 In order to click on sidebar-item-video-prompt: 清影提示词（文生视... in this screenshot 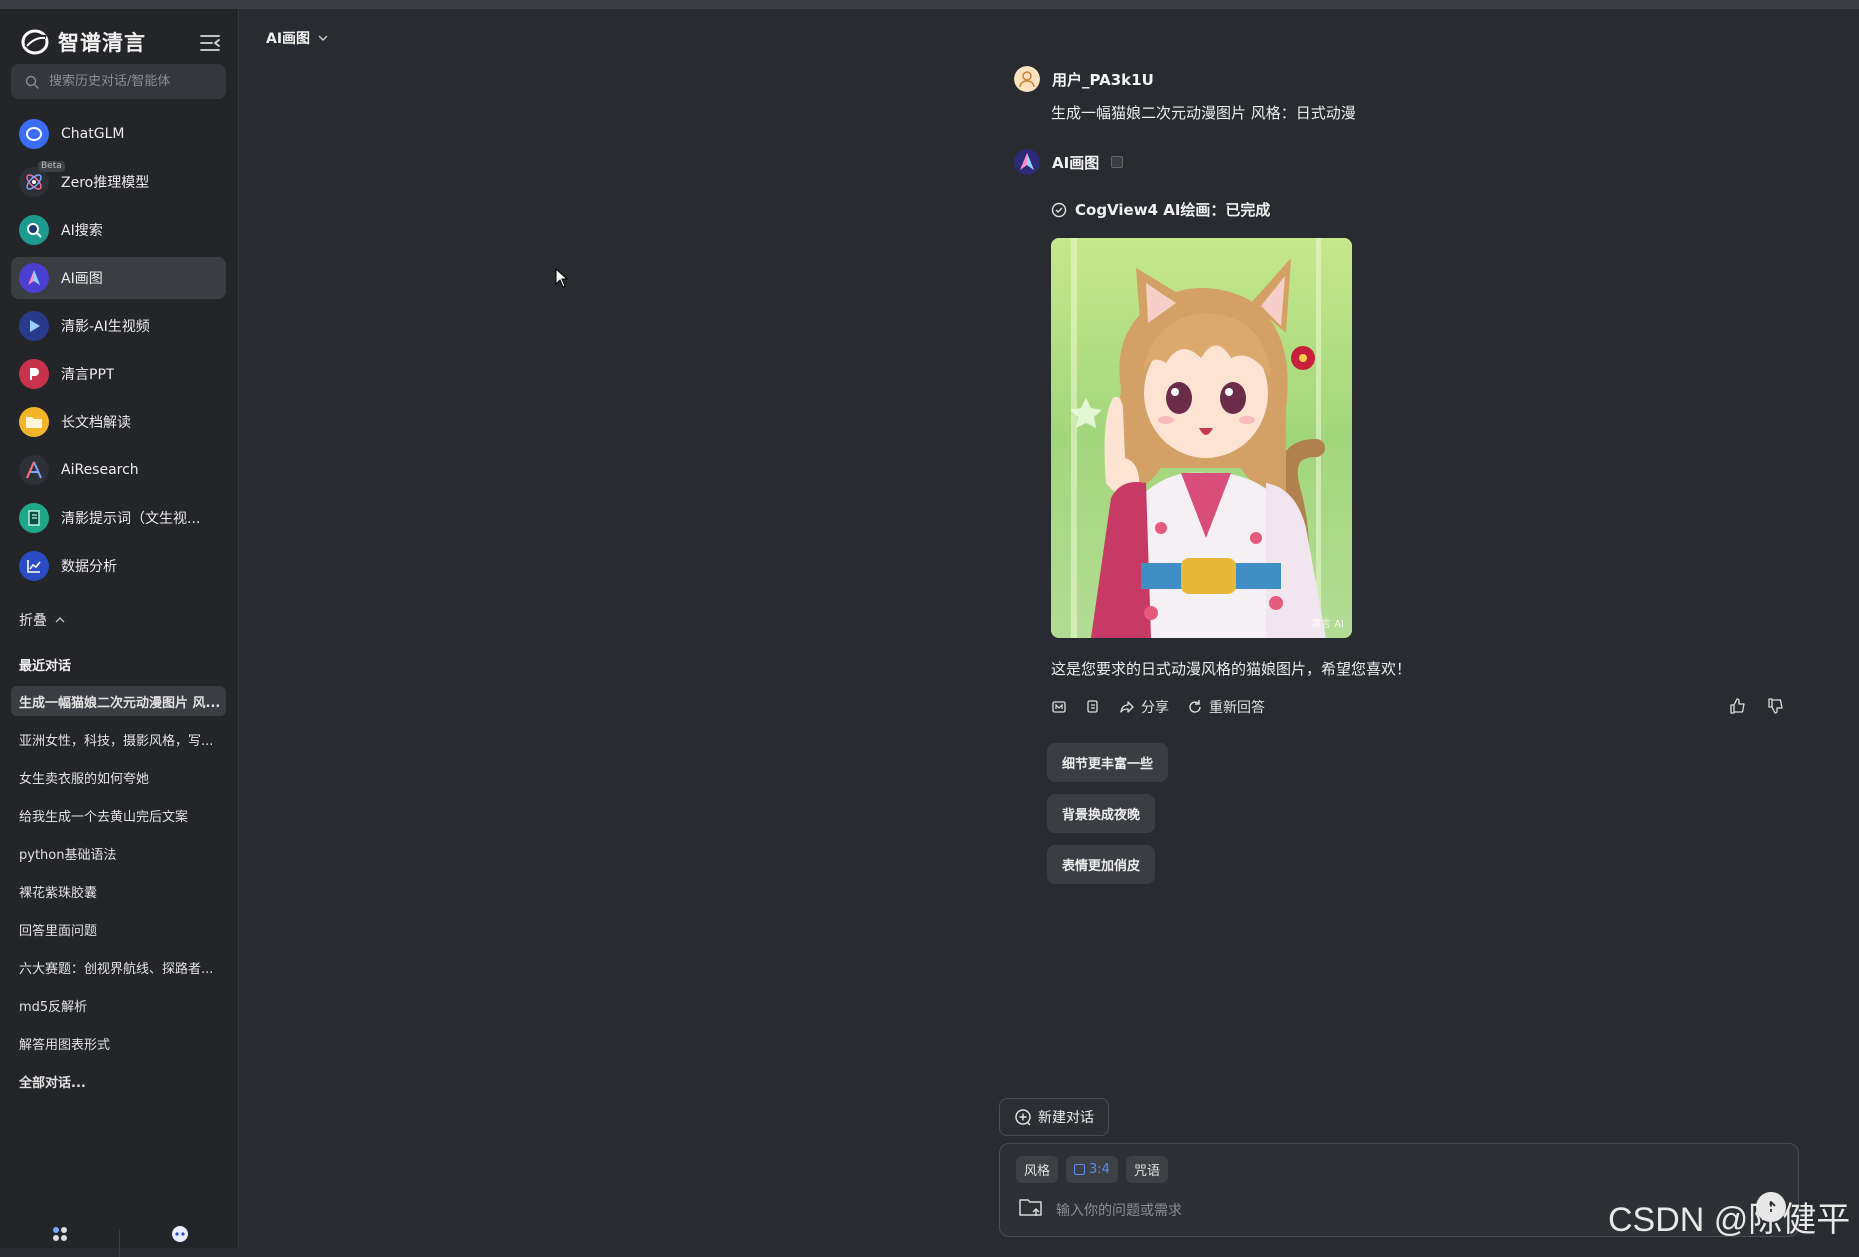, I will do `click(118, 518)`.